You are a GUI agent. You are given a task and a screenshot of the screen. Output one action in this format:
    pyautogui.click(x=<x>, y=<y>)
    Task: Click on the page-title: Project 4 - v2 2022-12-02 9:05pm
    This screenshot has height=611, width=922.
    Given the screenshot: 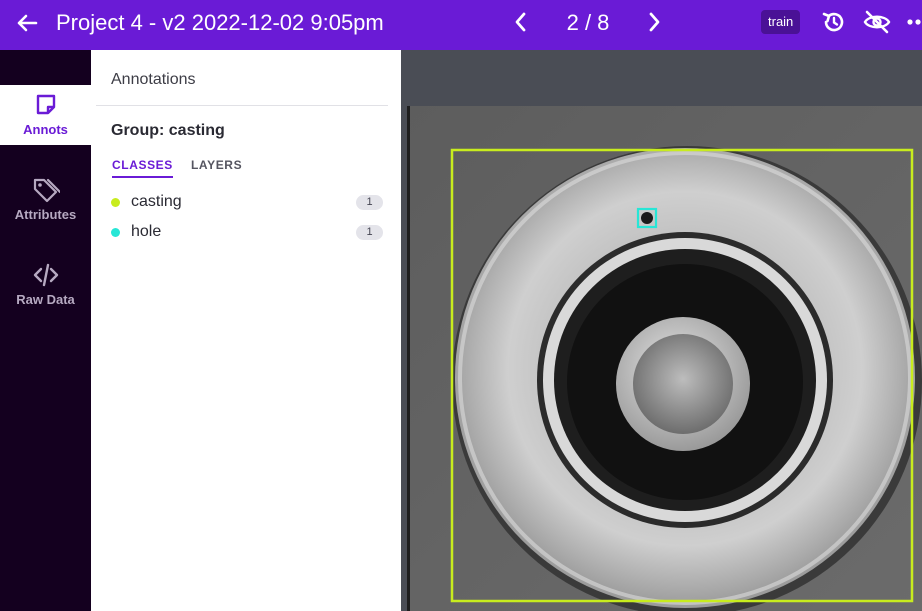 What is the action you would take?
    pyautogui.click(x=220, y=22)
    